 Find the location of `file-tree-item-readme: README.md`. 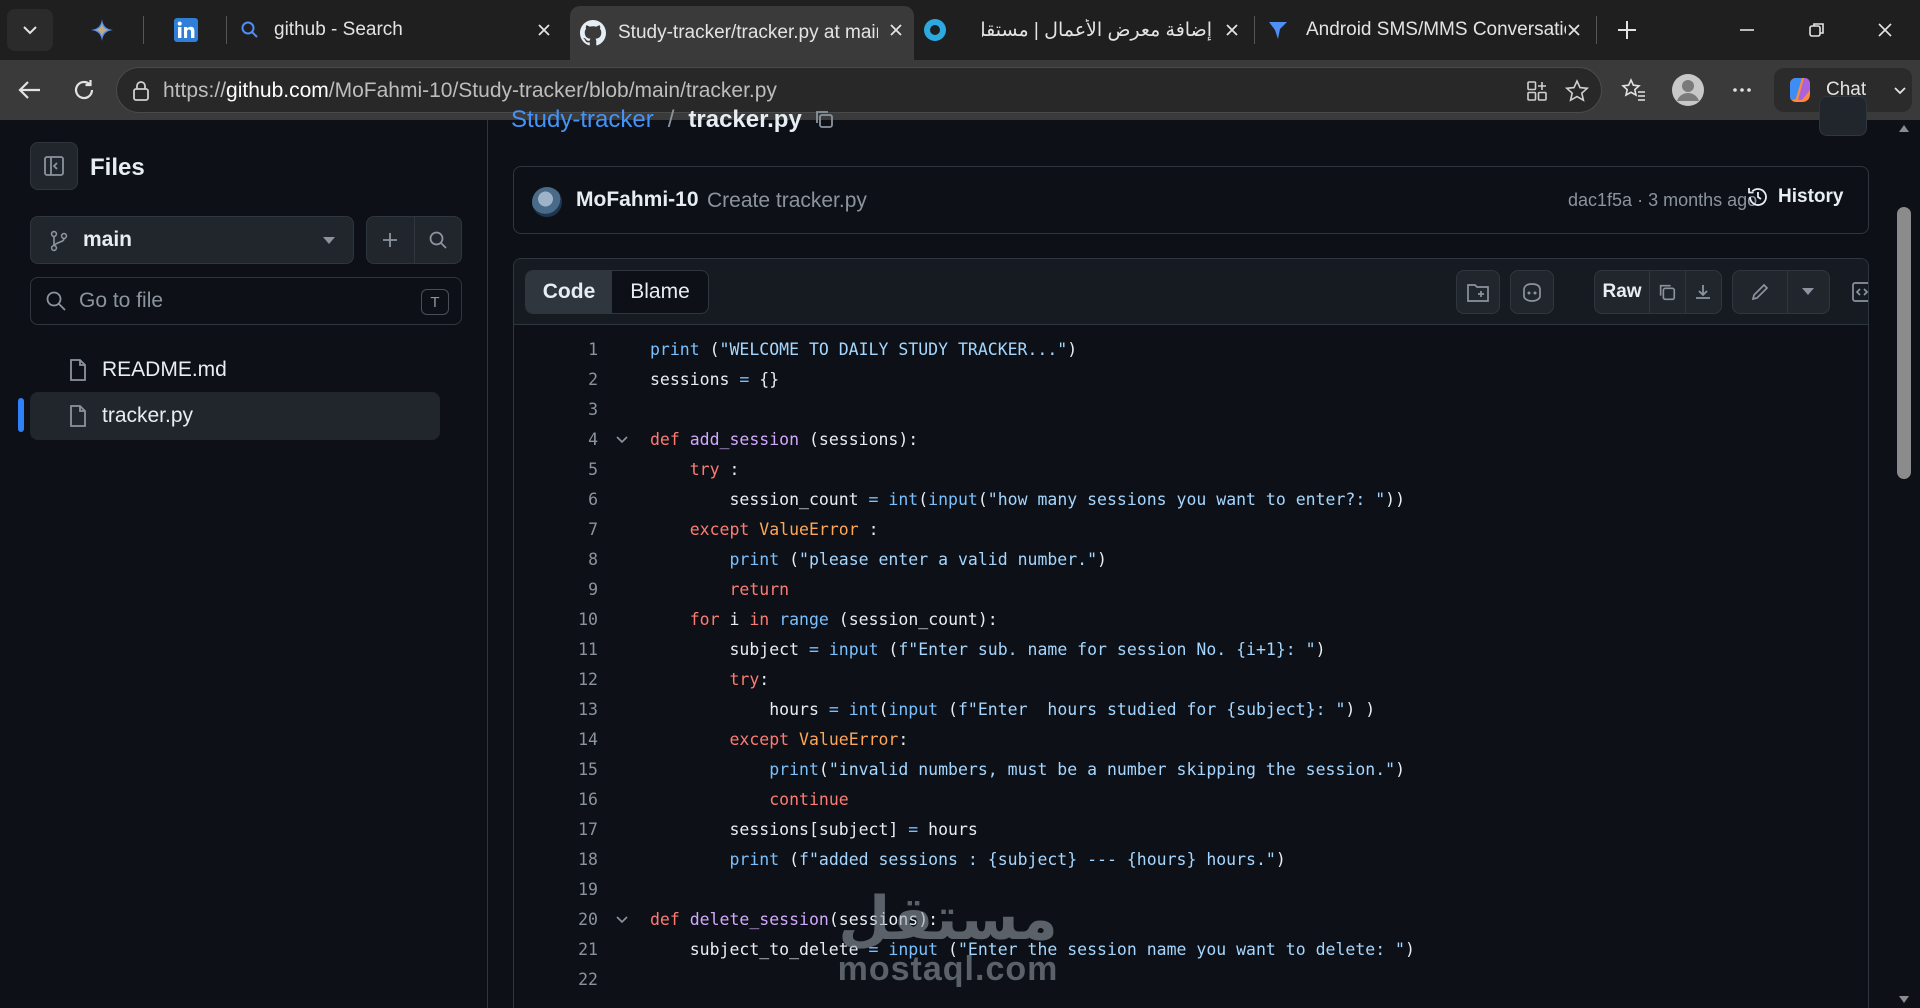

file-tree-item-readme: README.md is located at coordinates (235, 370).